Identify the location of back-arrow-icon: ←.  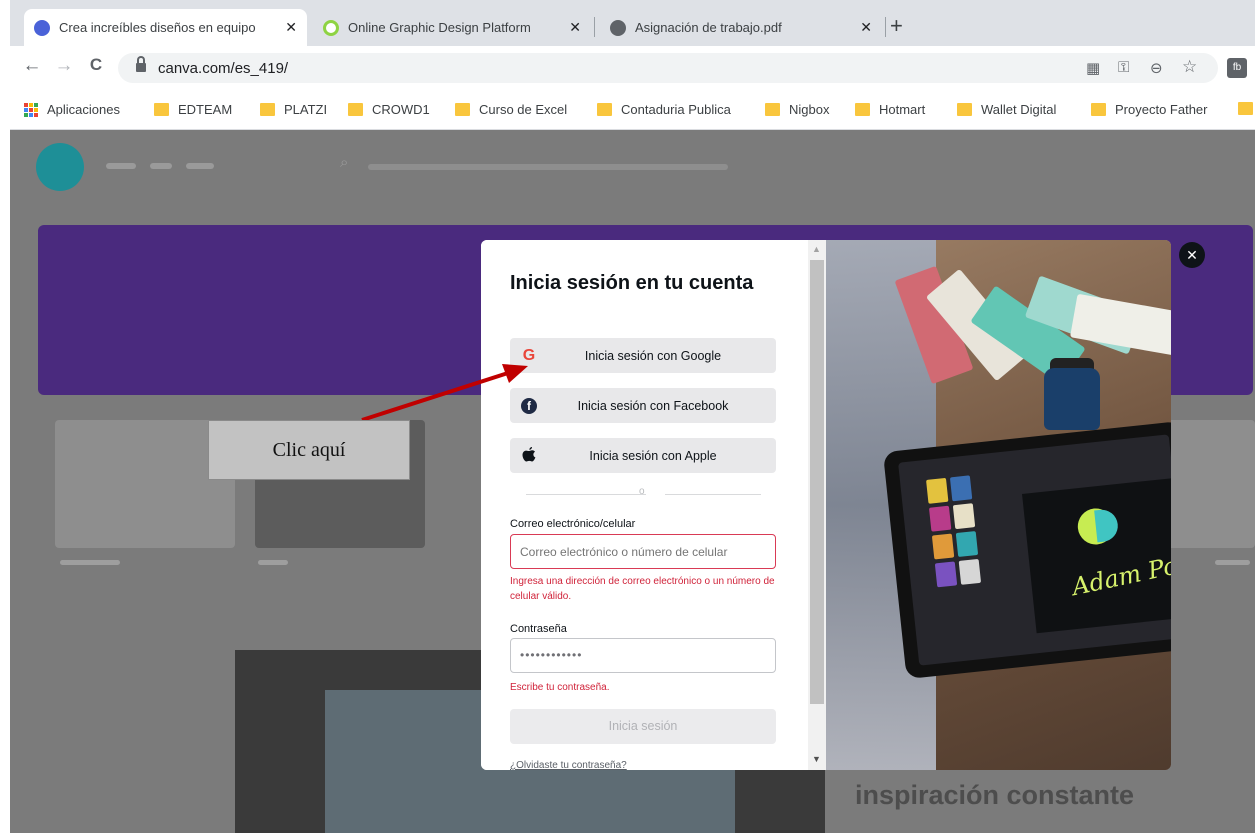
(32, 66).